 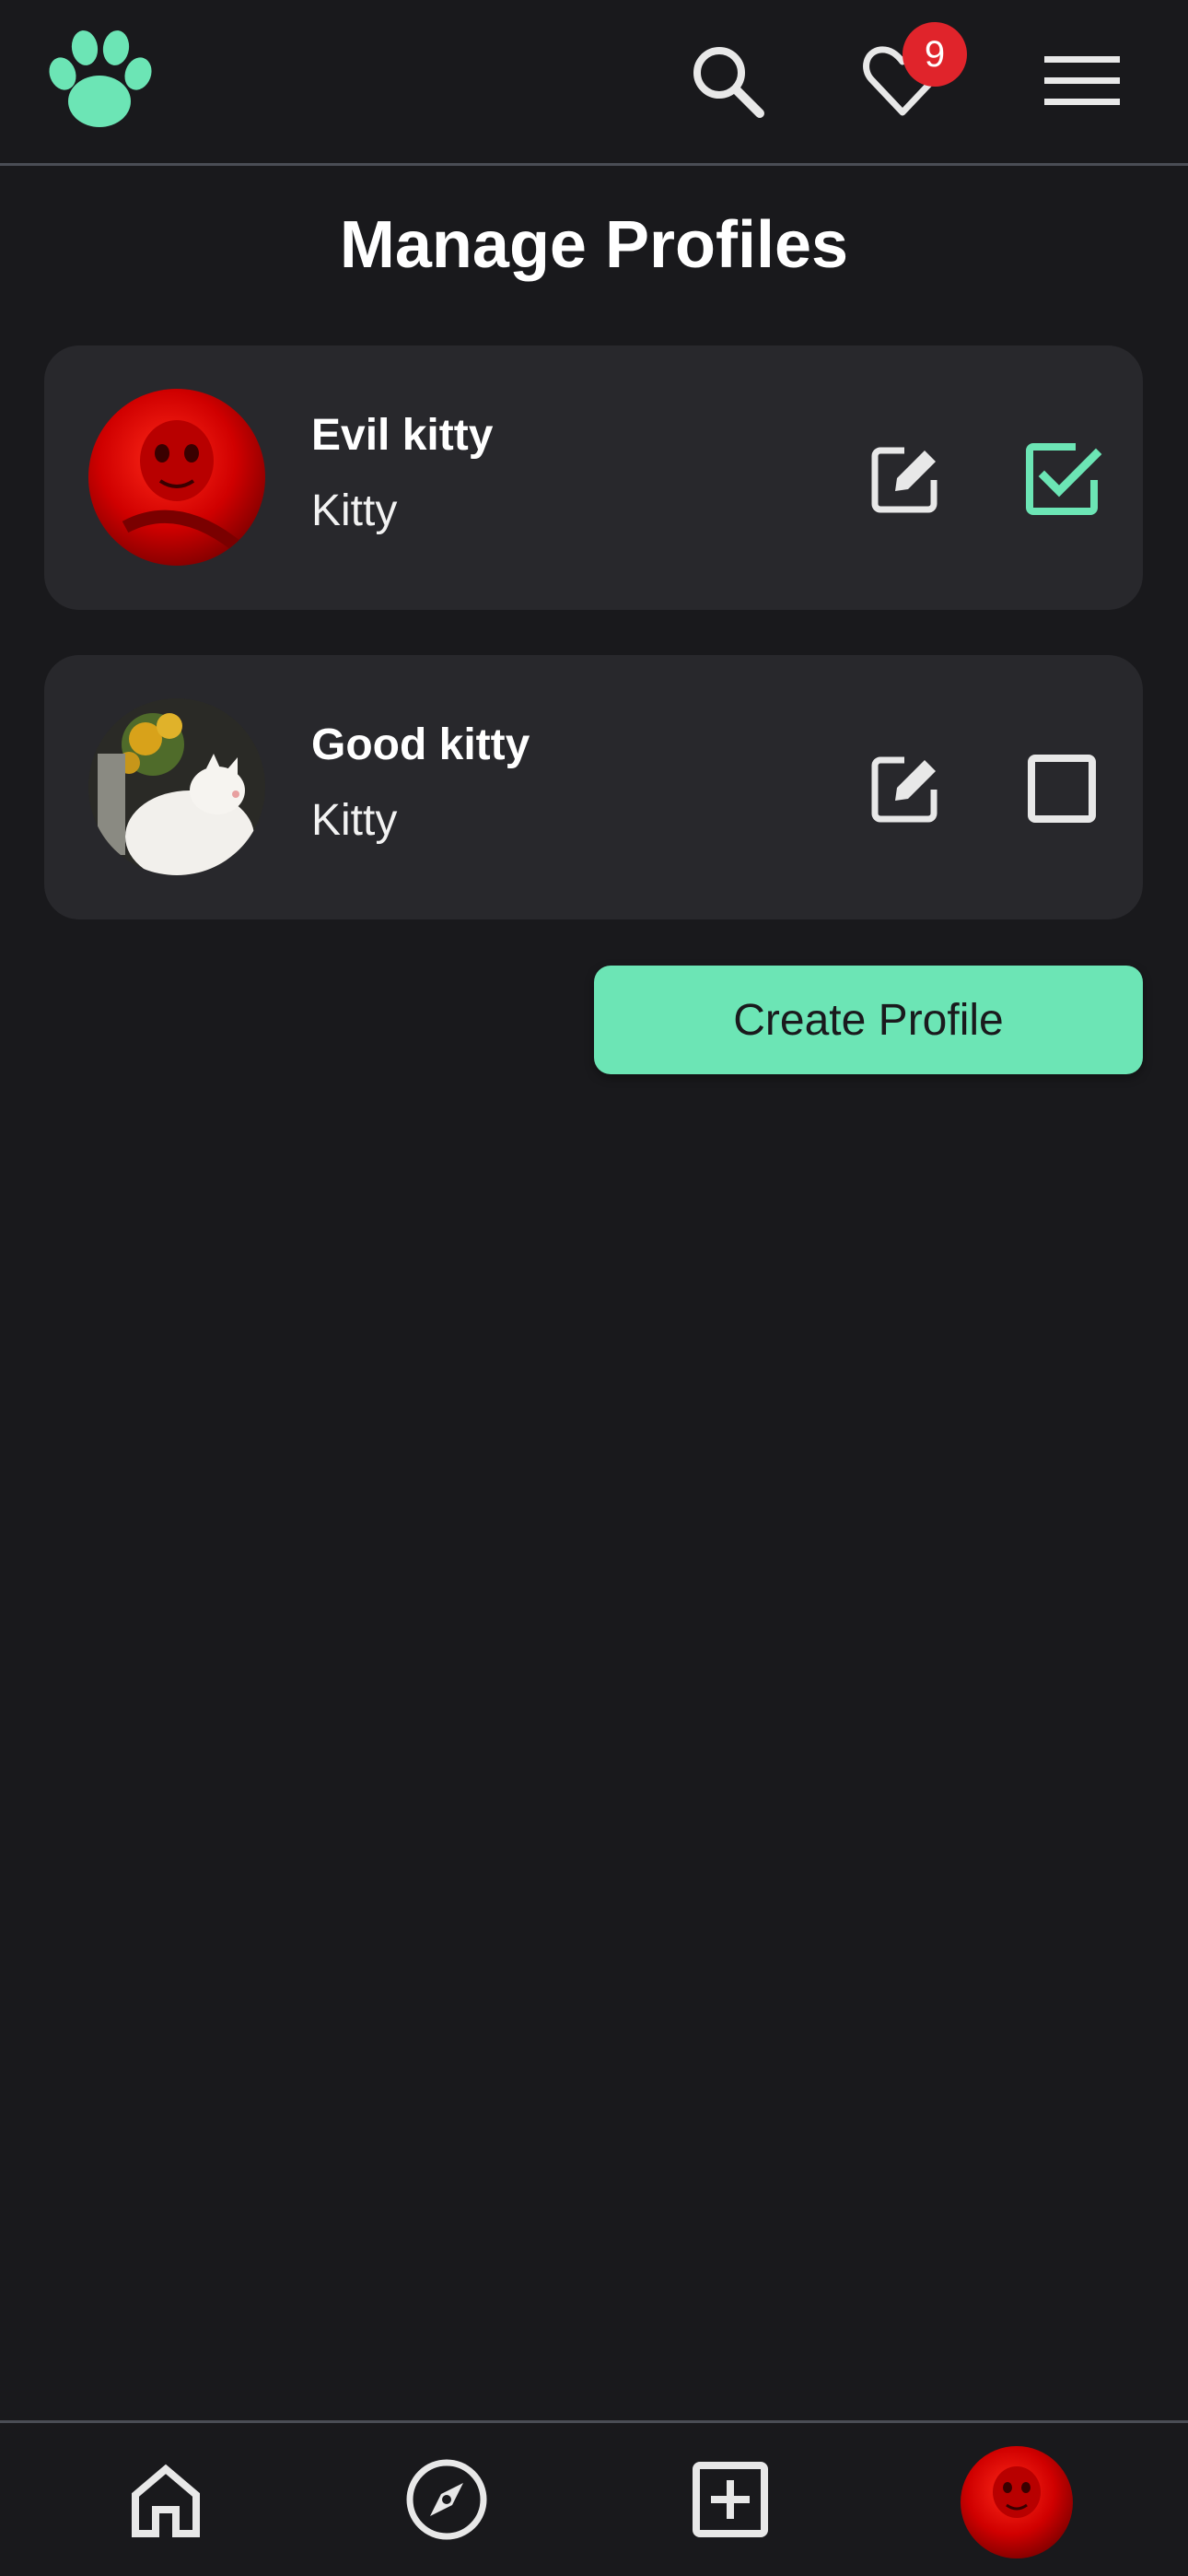 What do you see at coordinates (402, 435) in the screenshot?
I see `profile-name: Evil kitty` at bounding box center [402, 435].